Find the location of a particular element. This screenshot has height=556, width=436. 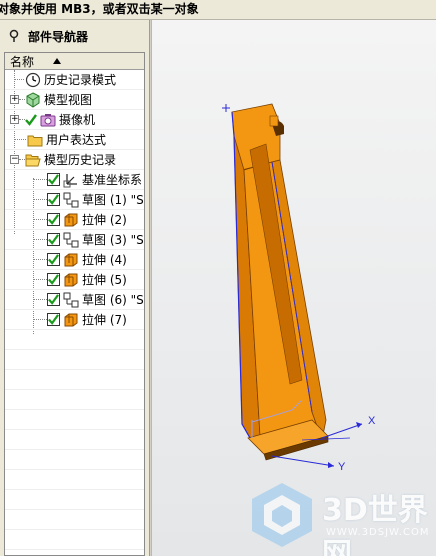

tree-item-extrude-5: 拉伸 (5) is located at coordinates (74, 280).